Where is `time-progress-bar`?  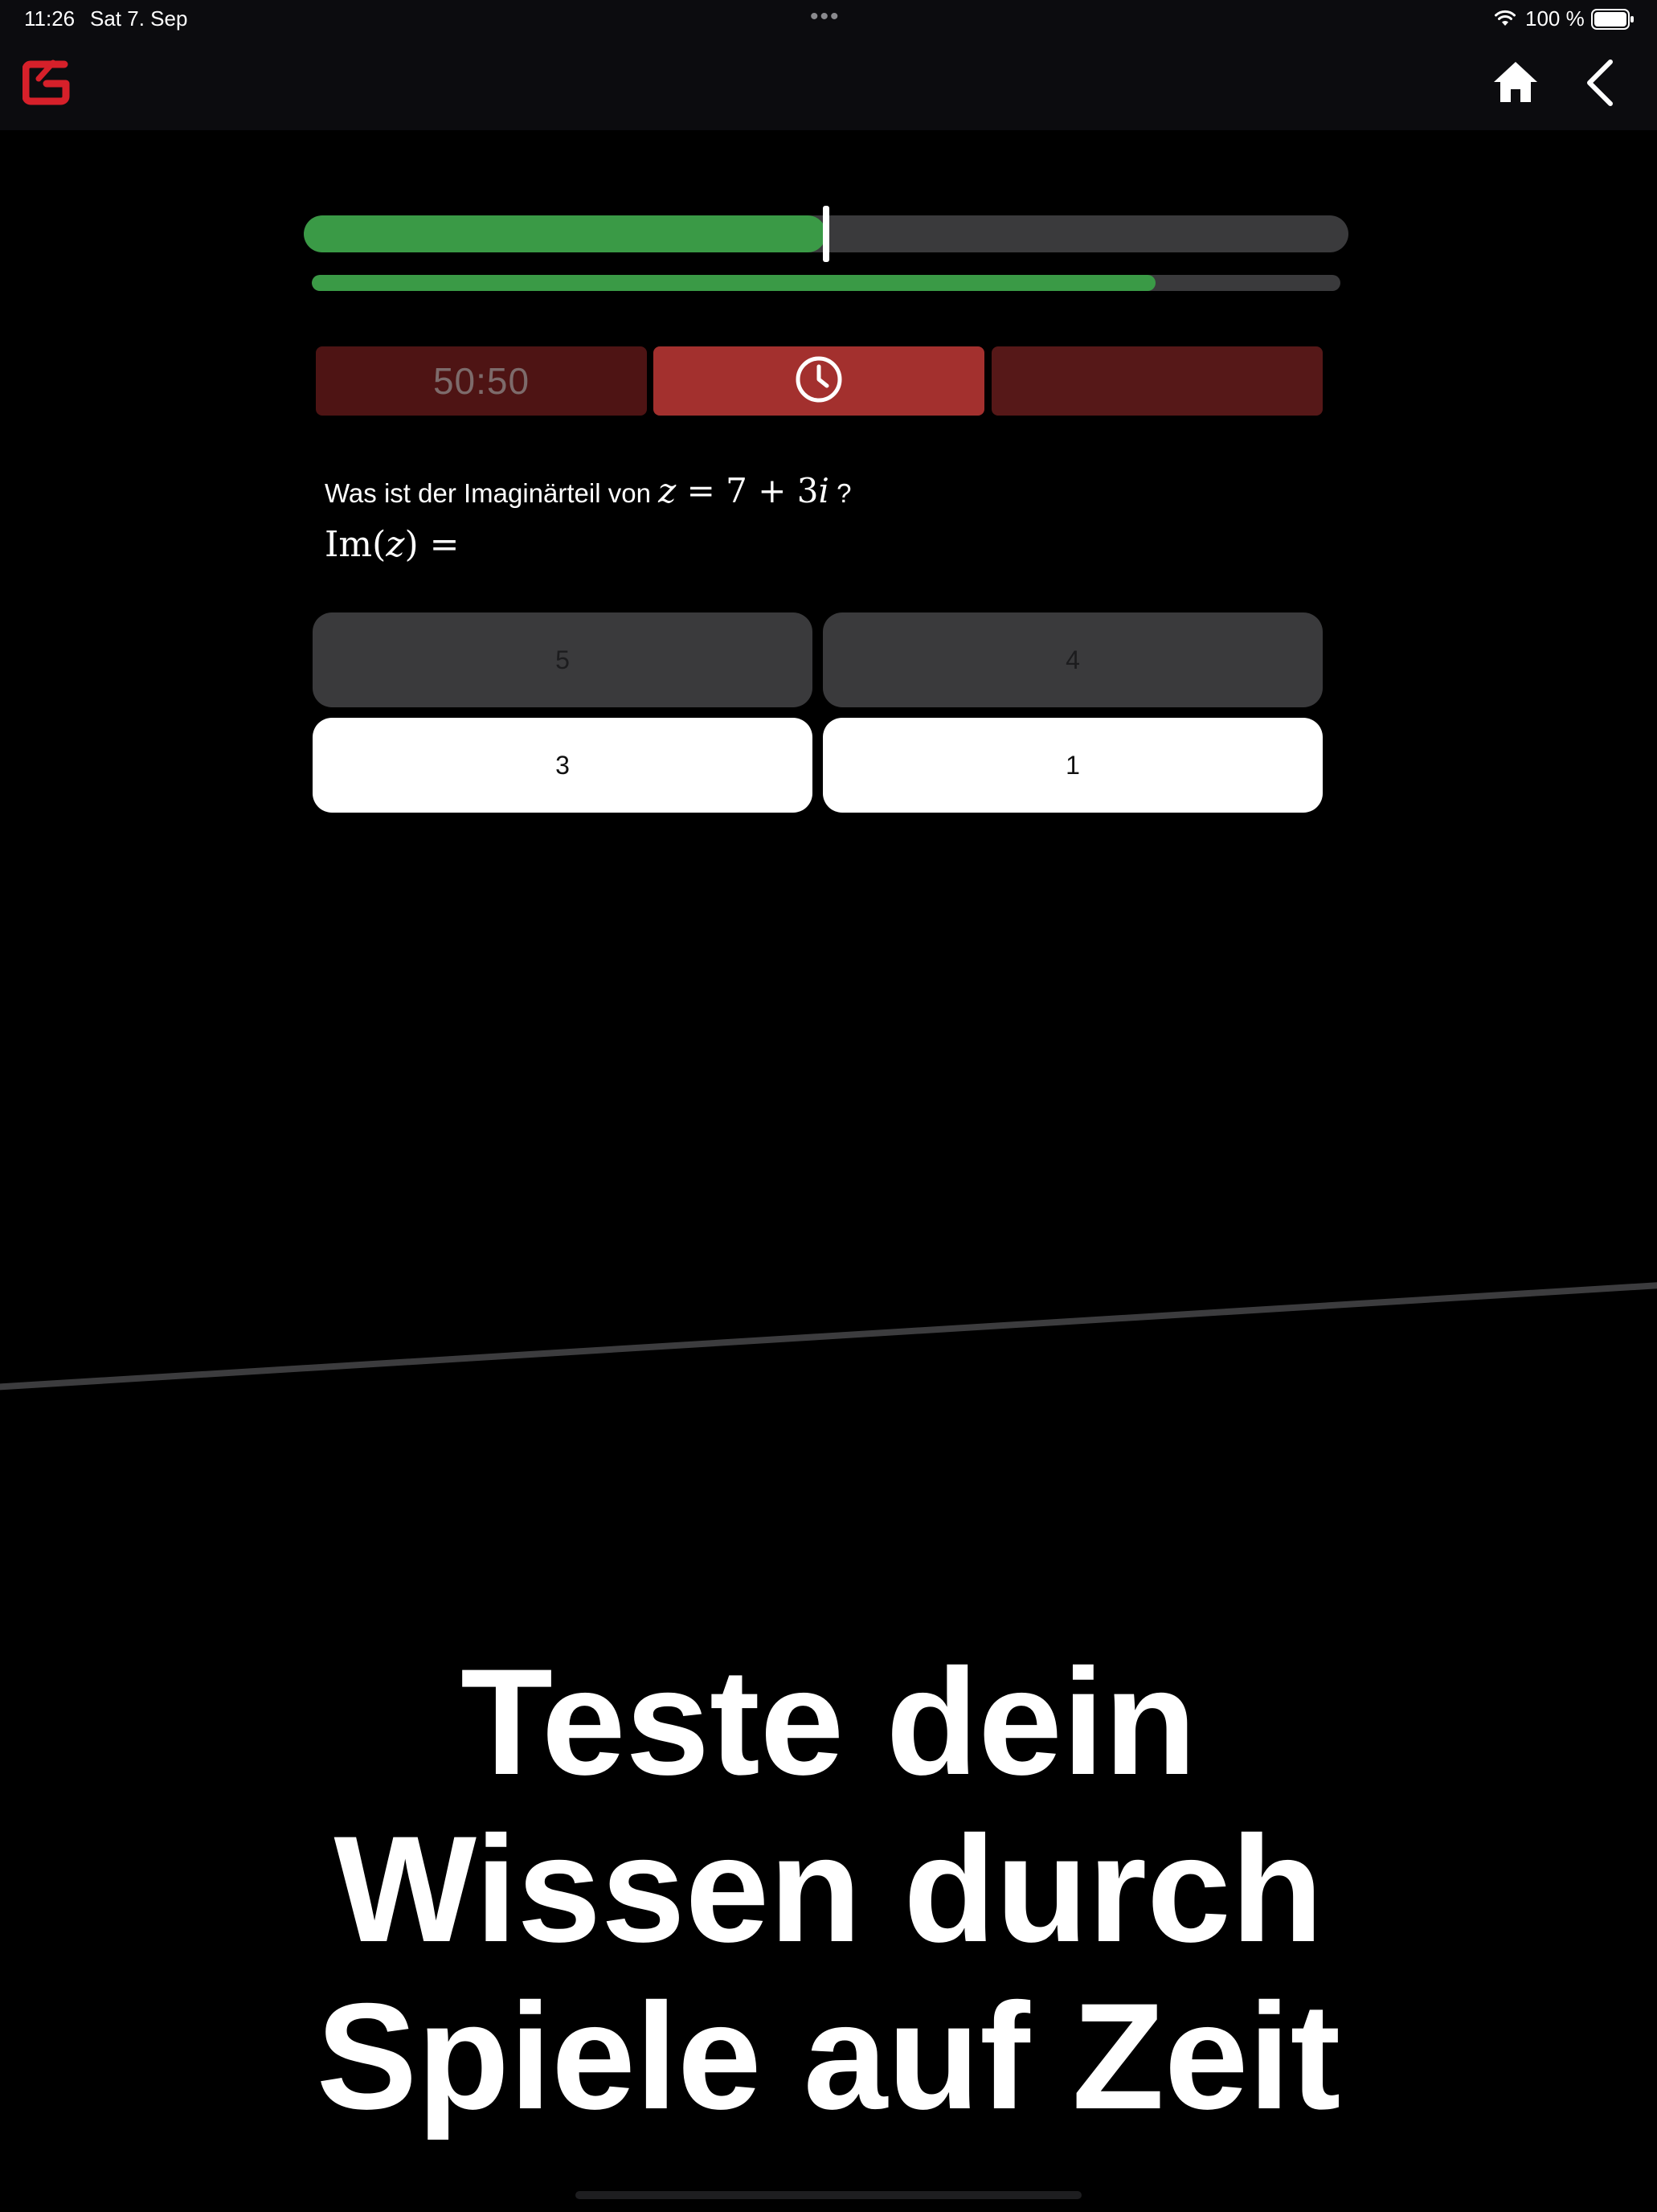 time-progress-bar is located at coordinates (826, 283).